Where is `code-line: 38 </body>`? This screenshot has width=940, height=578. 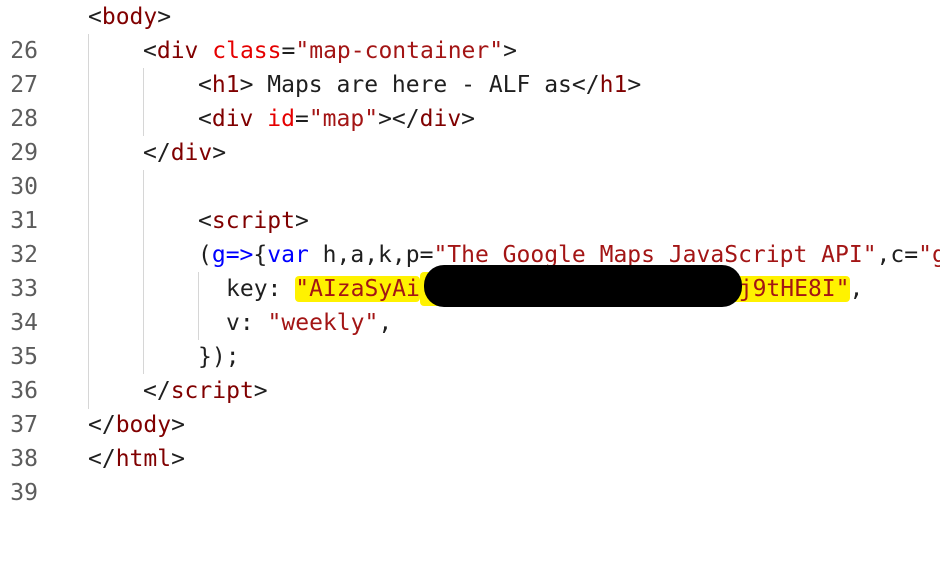
code-line: 38 </body> is located at coordinates (470, 440).